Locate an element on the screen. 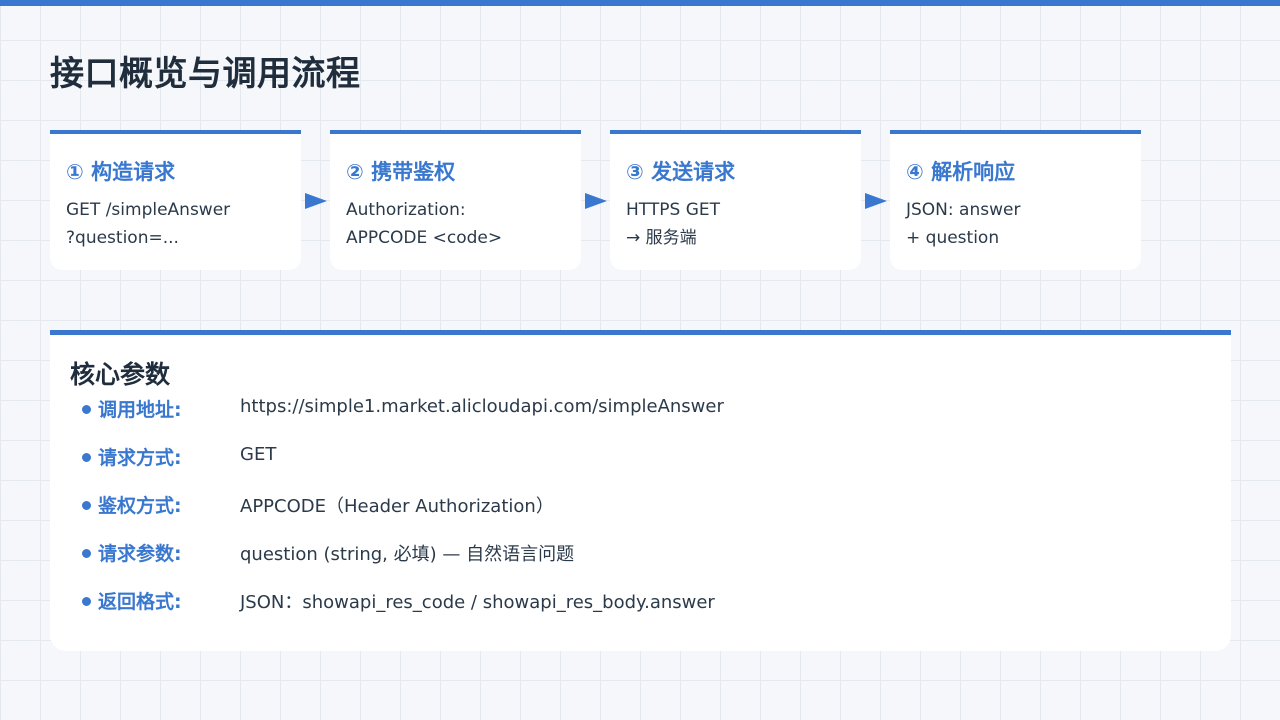 Image resolution: width=1280 pixels, height=720 pixels. step-line: + question is located at coordinates (953, 238).